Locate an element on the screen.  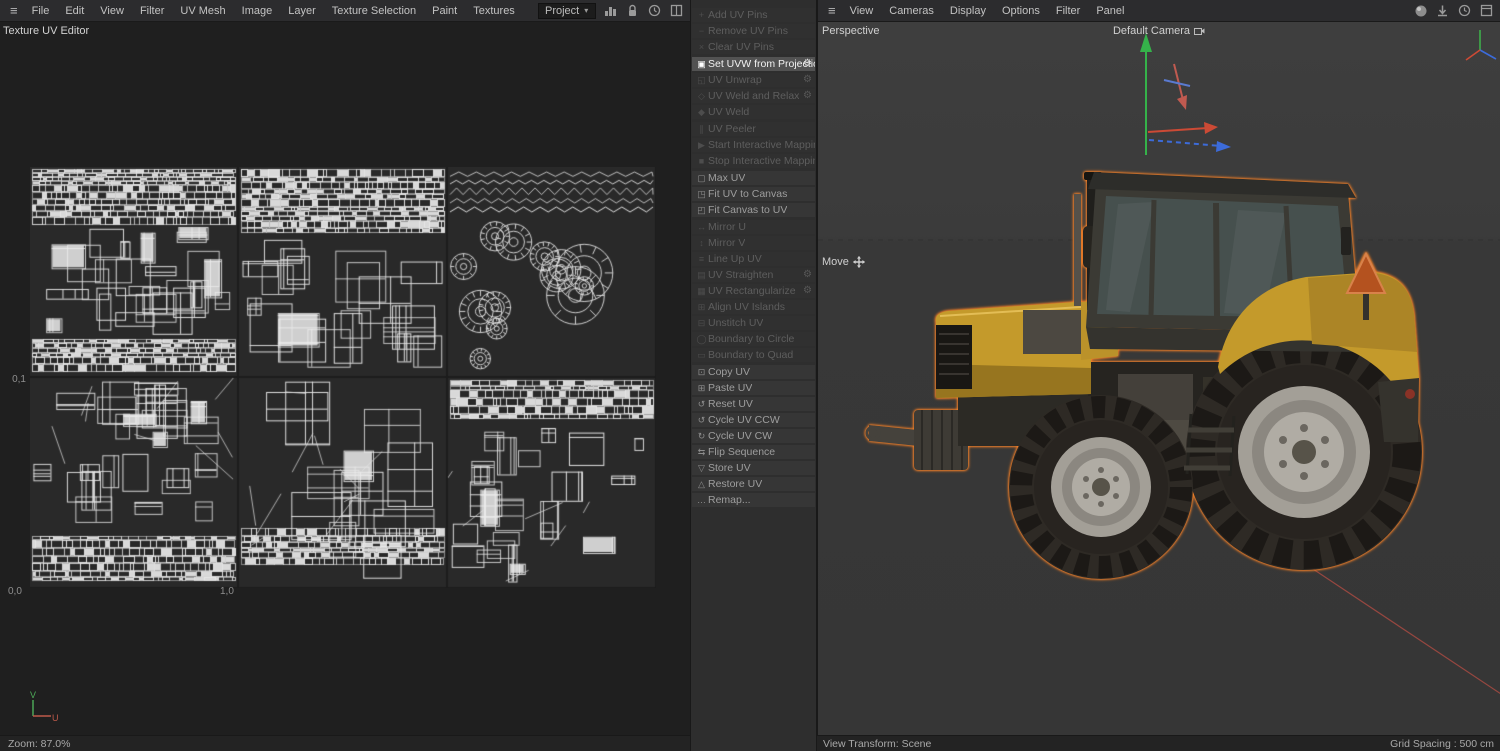
cmd-fit-canvas-to-uv: ◰ Fit Canvas to UV is located at coordinates (753, 210).